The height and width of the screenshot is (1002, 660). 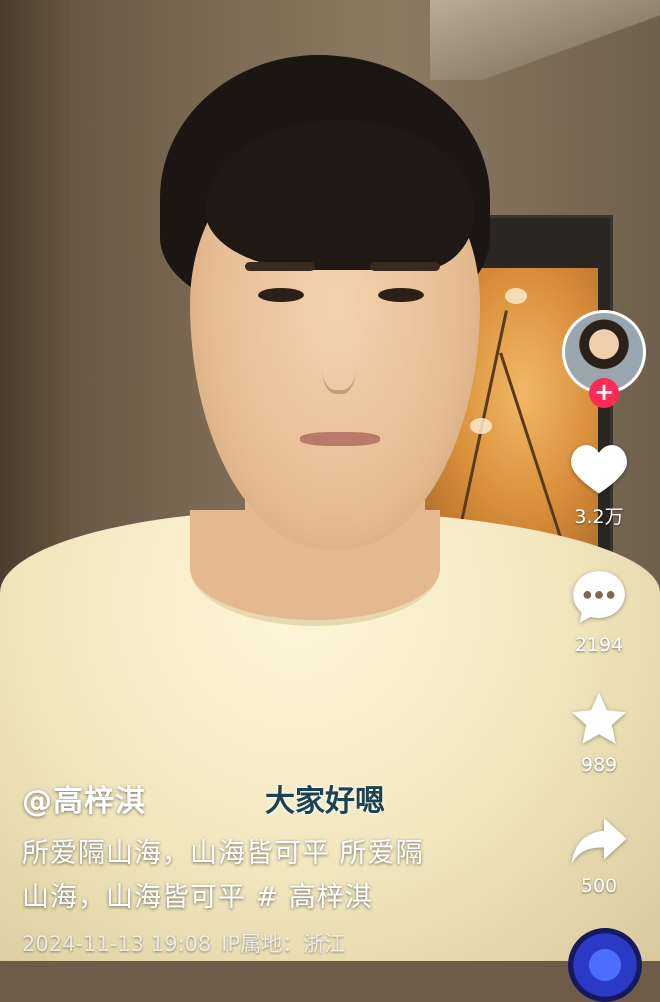 I want to click on share-icon, so click(x=599, y=841).